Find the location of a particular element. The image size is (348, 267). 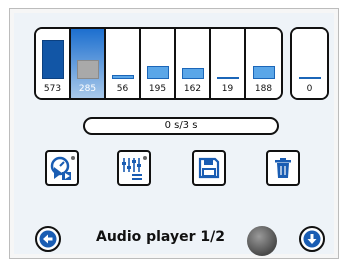

player-title: Audio player 1/2 is located at coordinates (160, 237).